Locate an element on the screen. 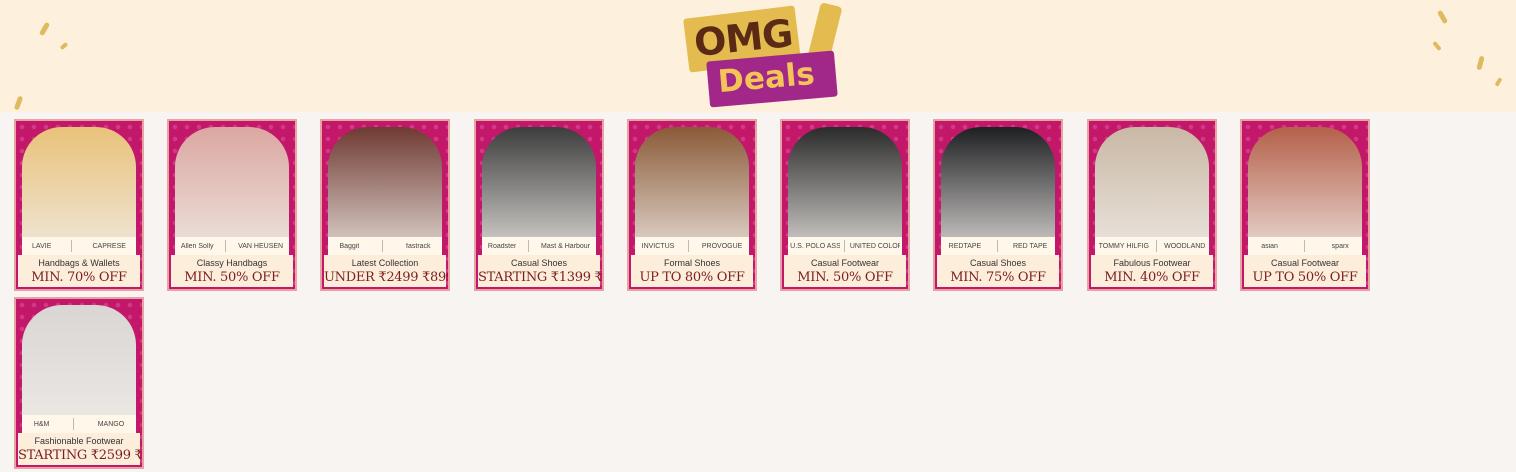  deal-info: Classy Handbags MIN. 50% OFF is located at coordinates (232, 271).